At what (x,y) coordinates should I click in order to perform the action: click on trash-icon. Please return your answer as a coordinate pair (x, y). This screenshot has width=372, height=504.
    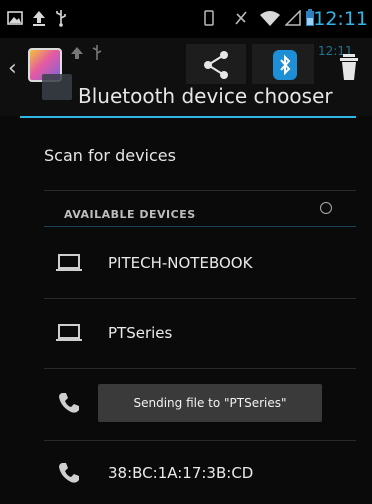
    Looking at the image, I should click on (349, 67).